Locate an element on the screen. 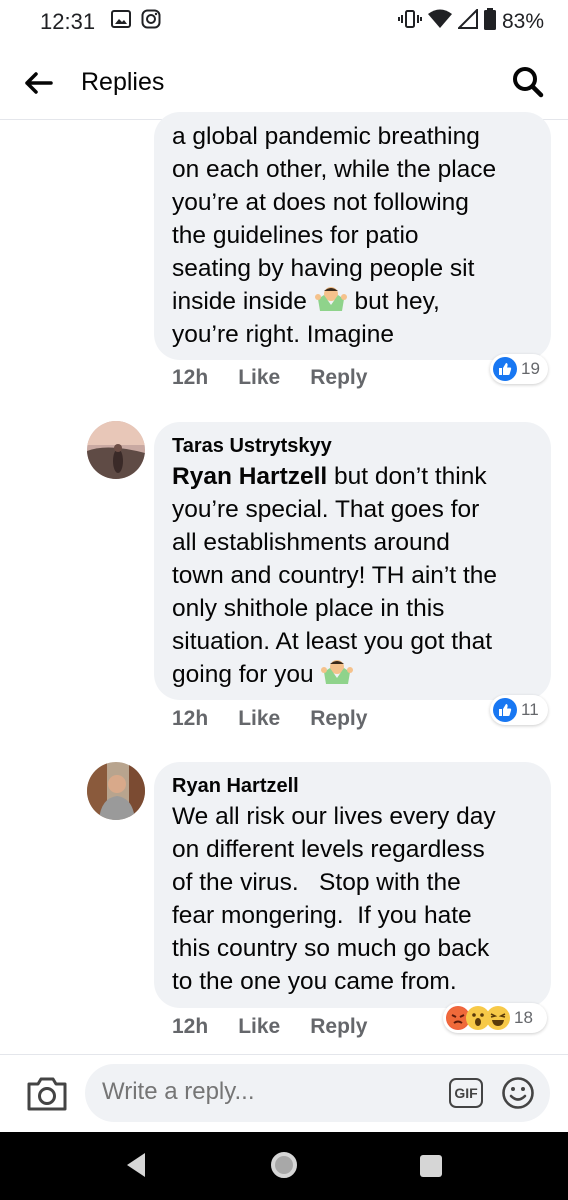  comment-line: the guidelines for patio is located at coordinates (295, 235).